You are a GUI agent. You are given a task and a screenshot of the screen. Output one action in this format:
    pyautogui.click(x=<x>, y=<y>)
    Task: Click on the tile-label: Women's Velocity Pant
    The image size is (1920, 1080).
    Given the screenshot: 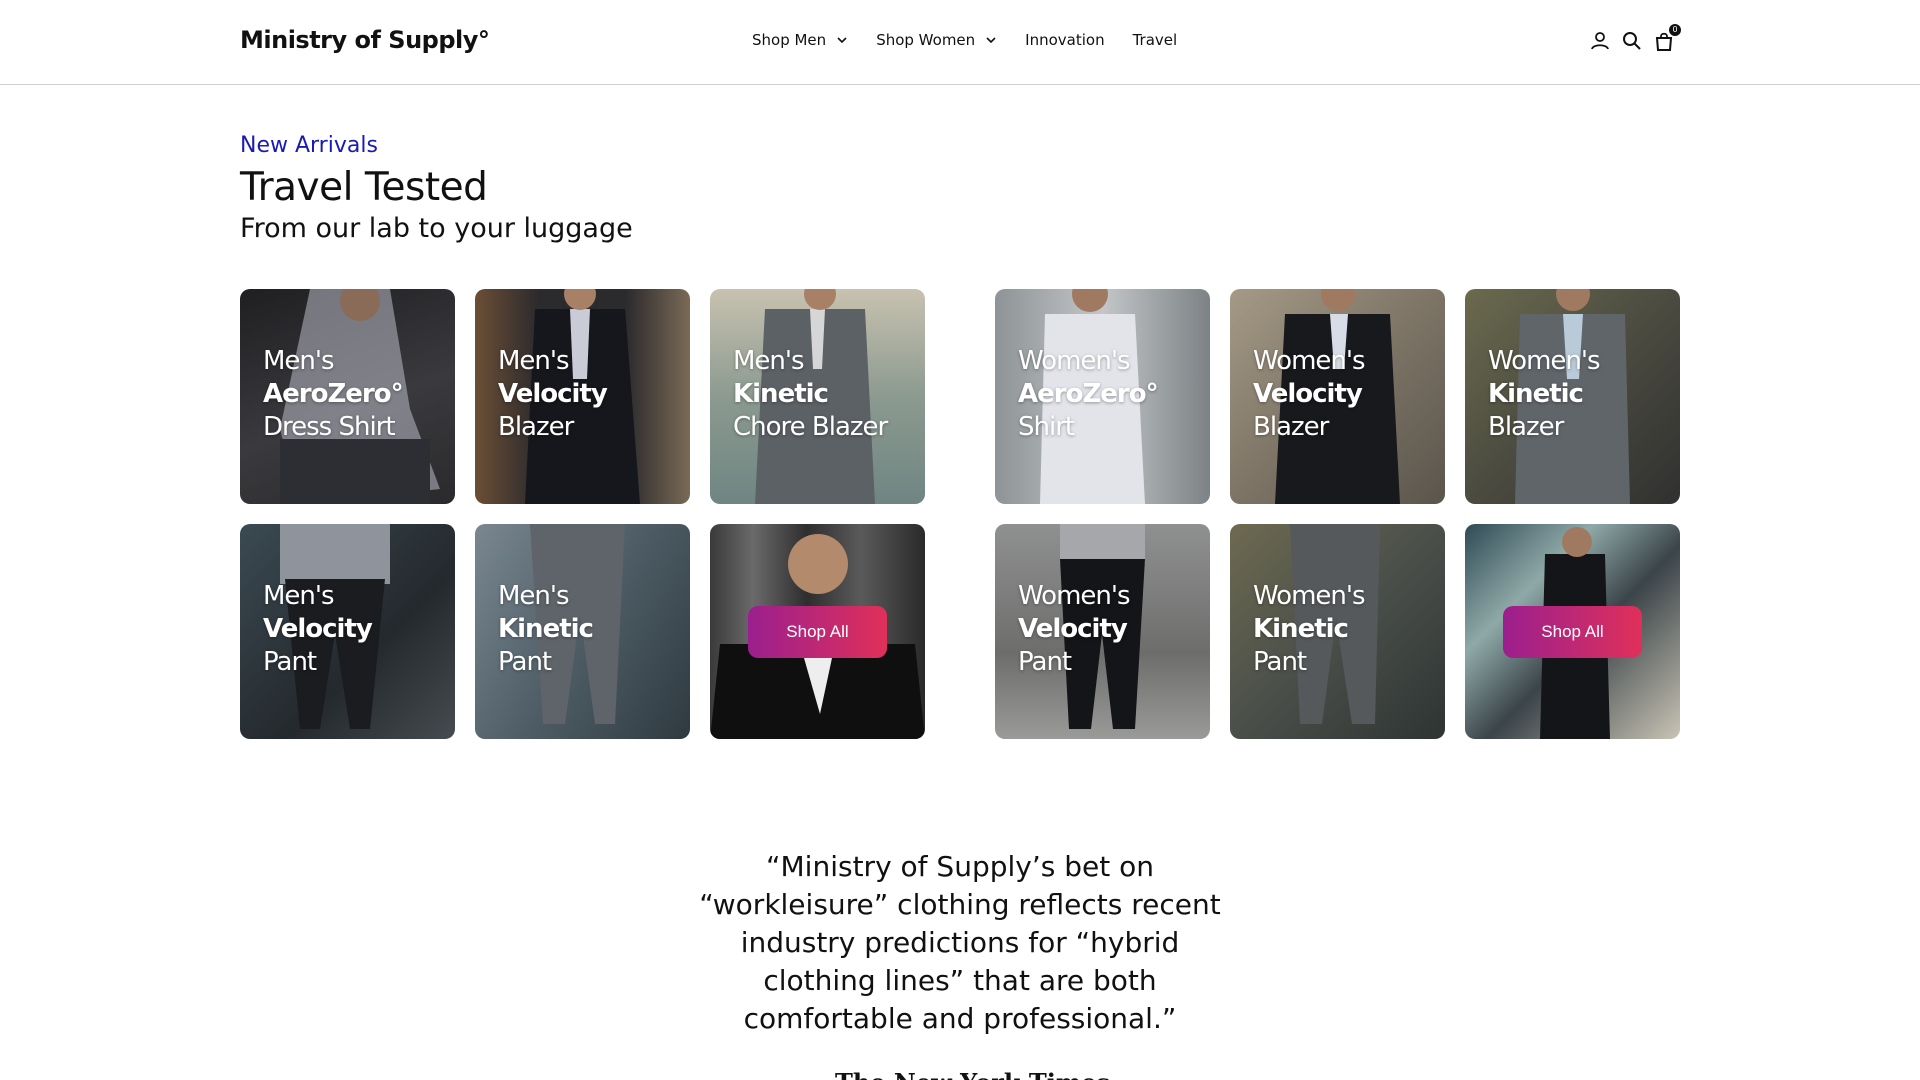 What is the action you would take?
    pyautogui.click(x=1074, y=629)
    